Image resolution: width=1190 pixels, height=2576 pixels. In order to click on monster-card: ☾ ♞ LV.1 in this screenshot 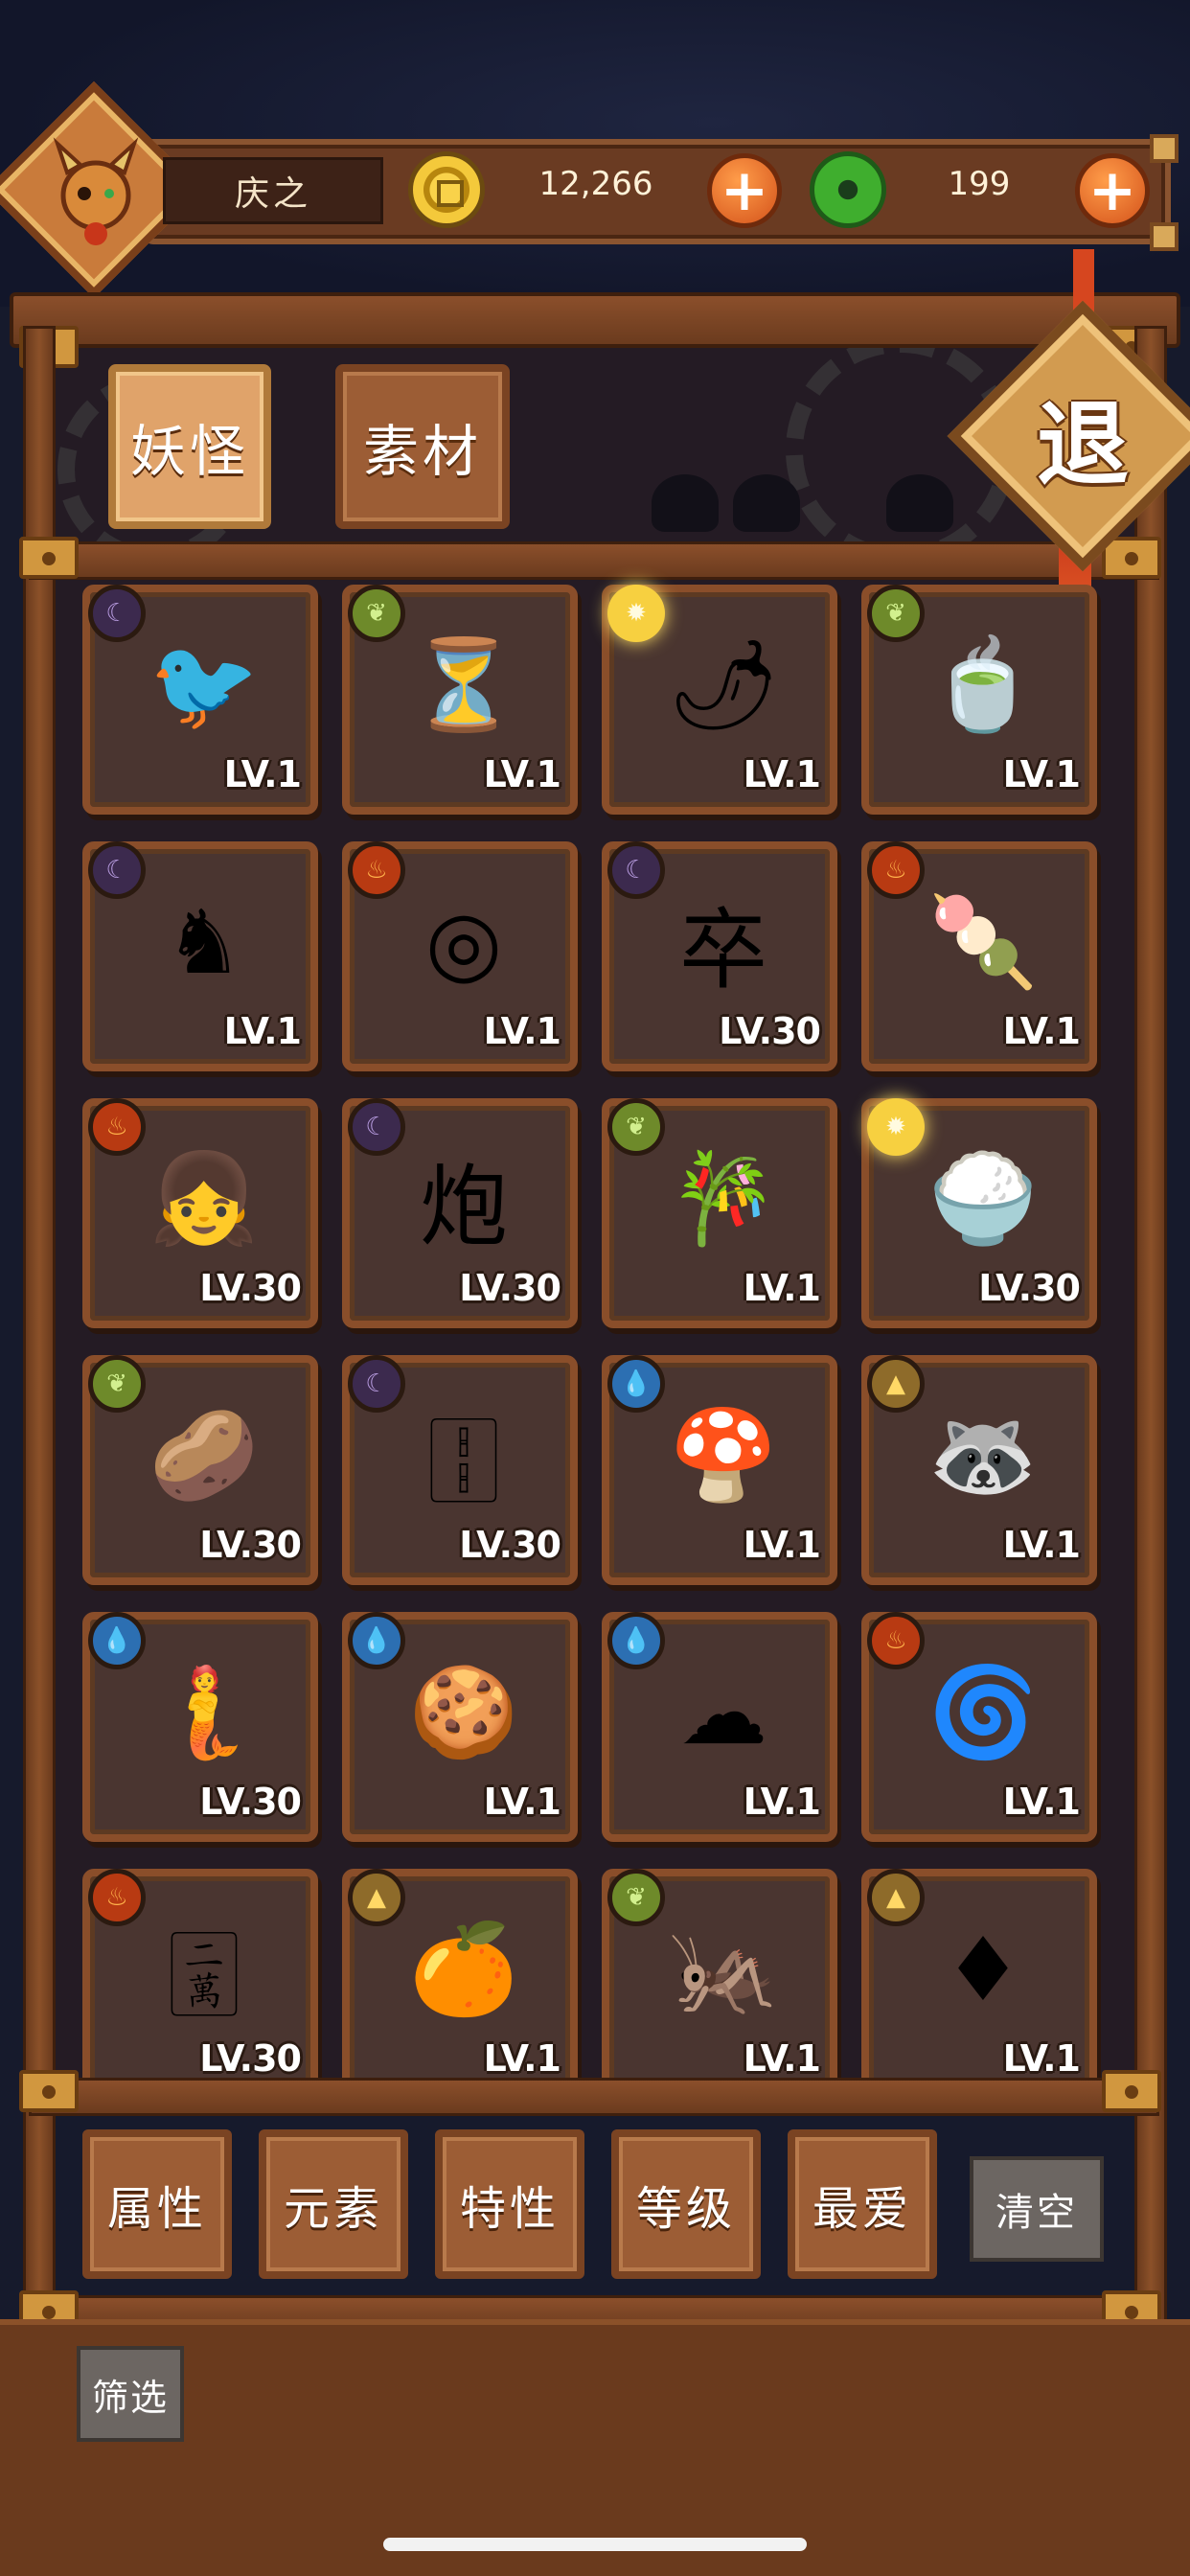, I will do `click(200, 956)`.